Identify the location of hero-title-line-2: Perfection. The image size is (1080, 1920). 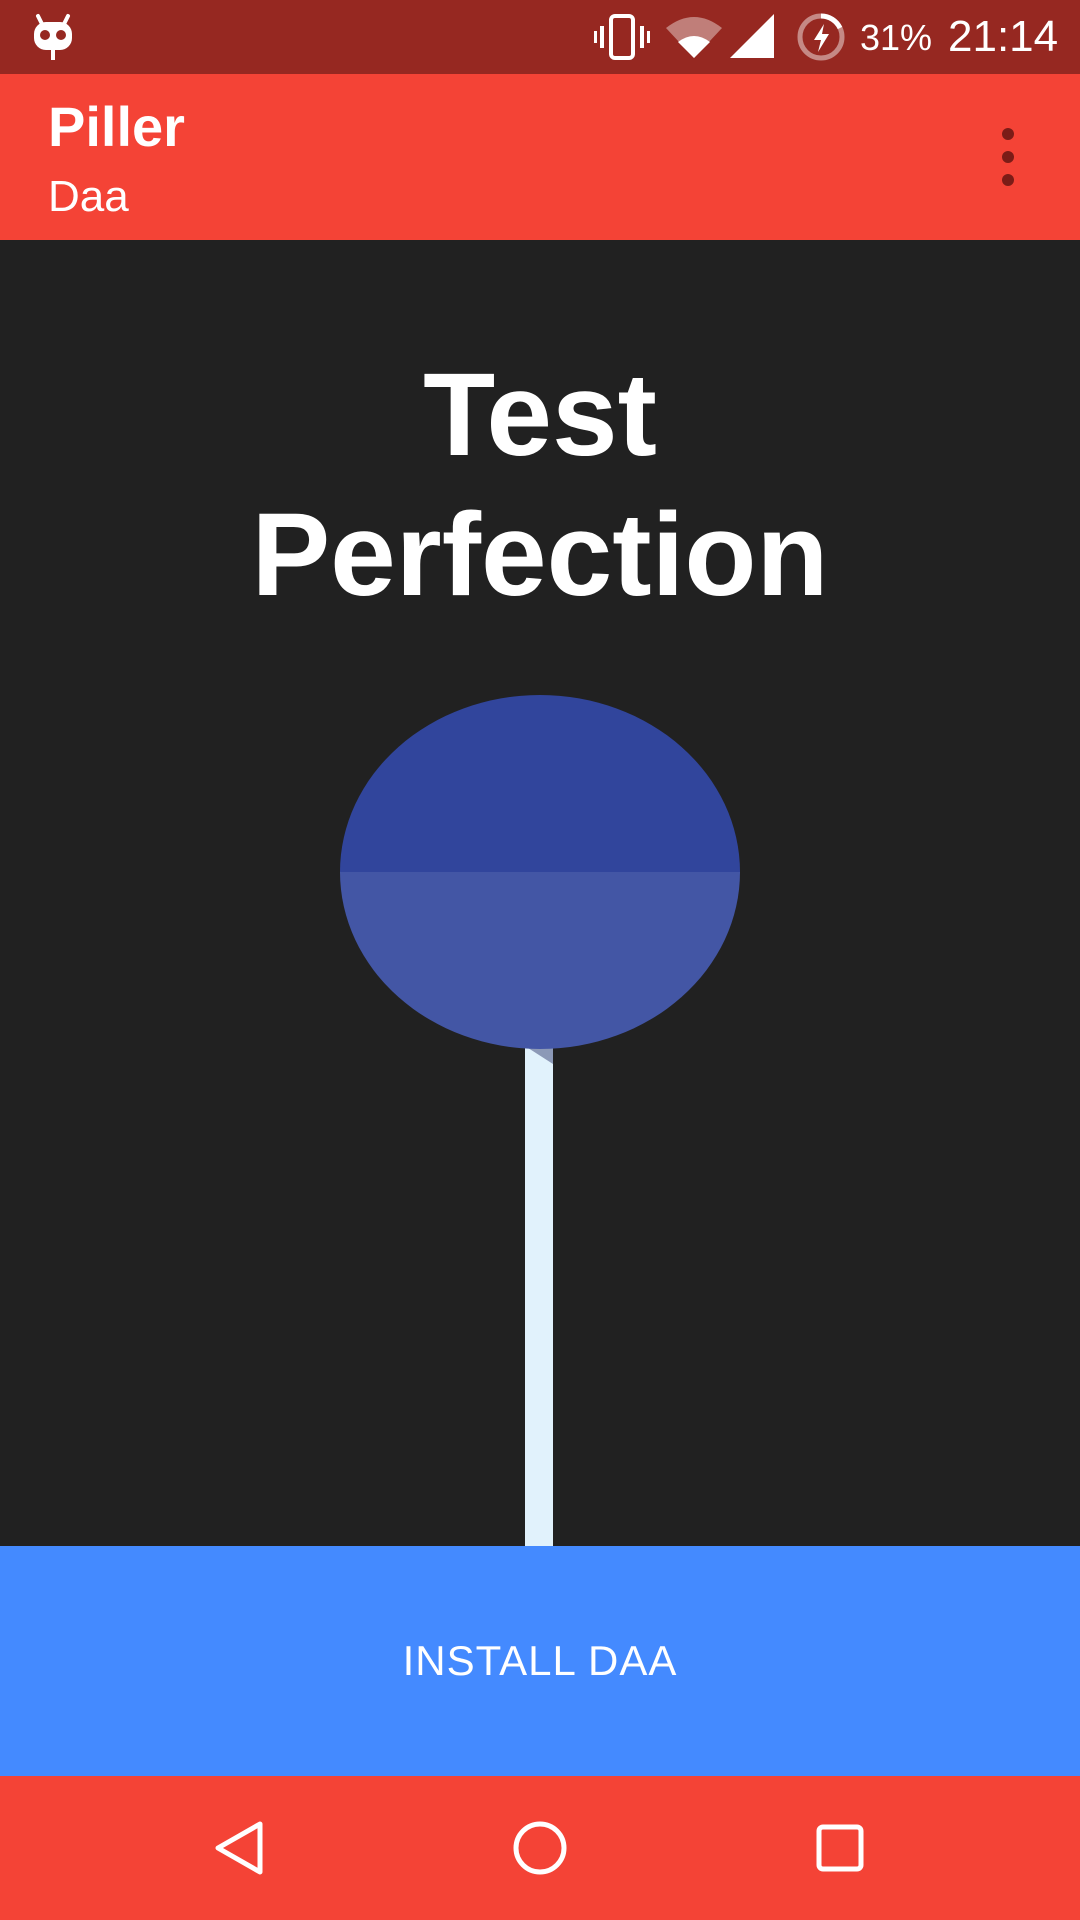
(540, 555).